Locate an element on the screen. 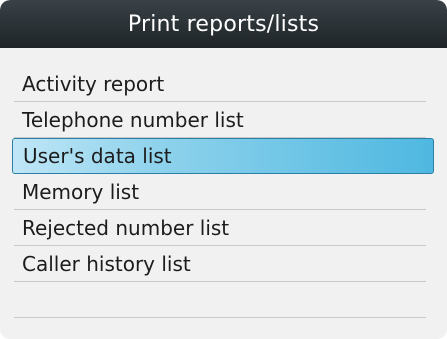 The width and height of the screenshot is (447, 339). menu-item-users-data-list: User's data list is located at coordinates (223, 156).